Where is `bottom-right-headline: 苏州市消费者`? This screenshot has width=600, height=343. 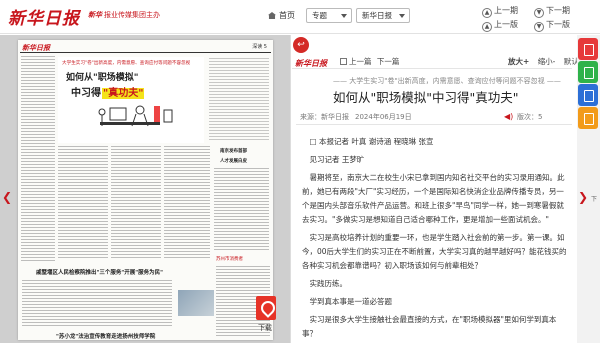 bottom-right-headline: 苏州市消费者 is located at coordinates (229, 259).